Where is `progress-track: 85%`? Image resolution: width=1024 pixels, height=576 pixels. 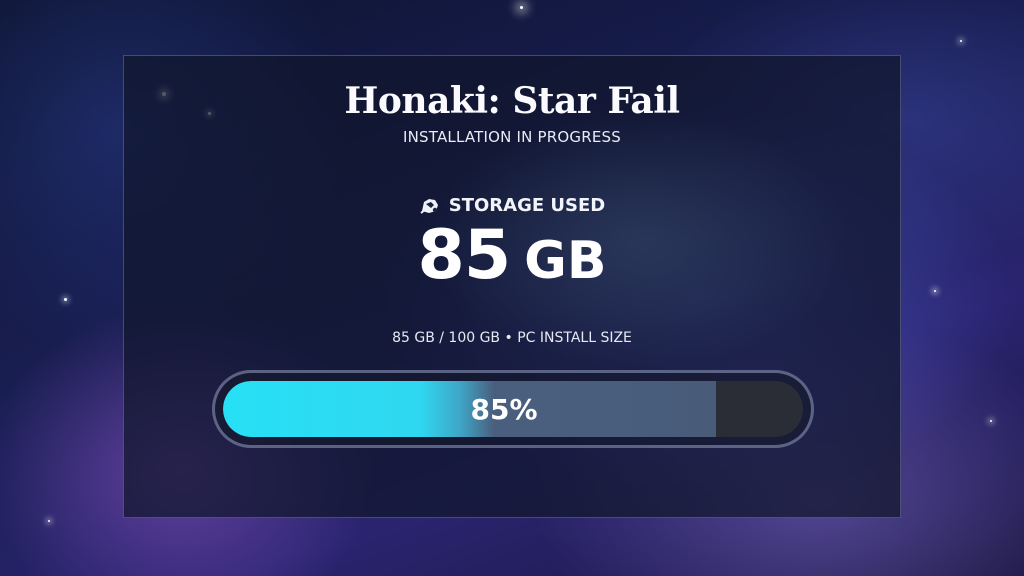
progress-track: 85% is located at coordinates (513, 409).